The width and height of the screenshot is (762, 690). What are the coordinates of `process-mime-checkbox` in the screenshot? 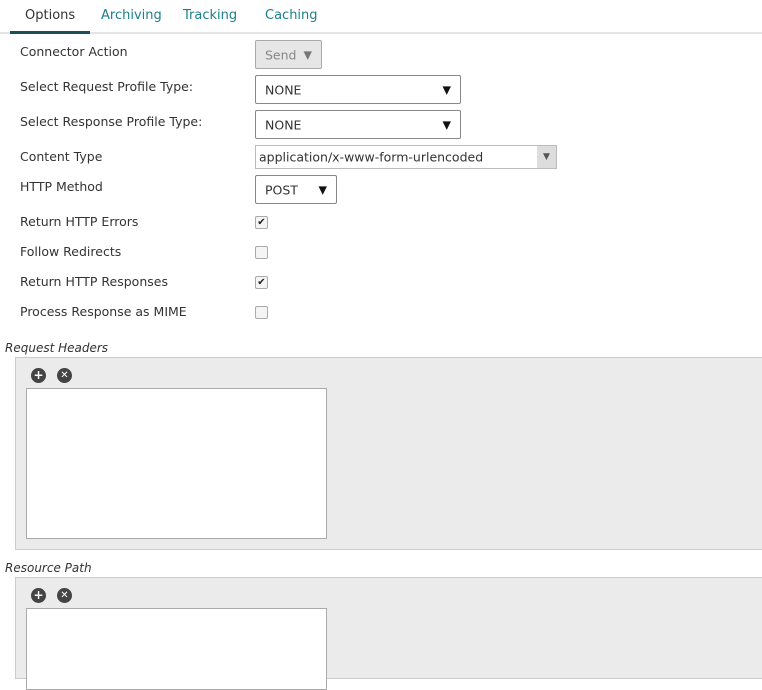 It's located at (261, 312).